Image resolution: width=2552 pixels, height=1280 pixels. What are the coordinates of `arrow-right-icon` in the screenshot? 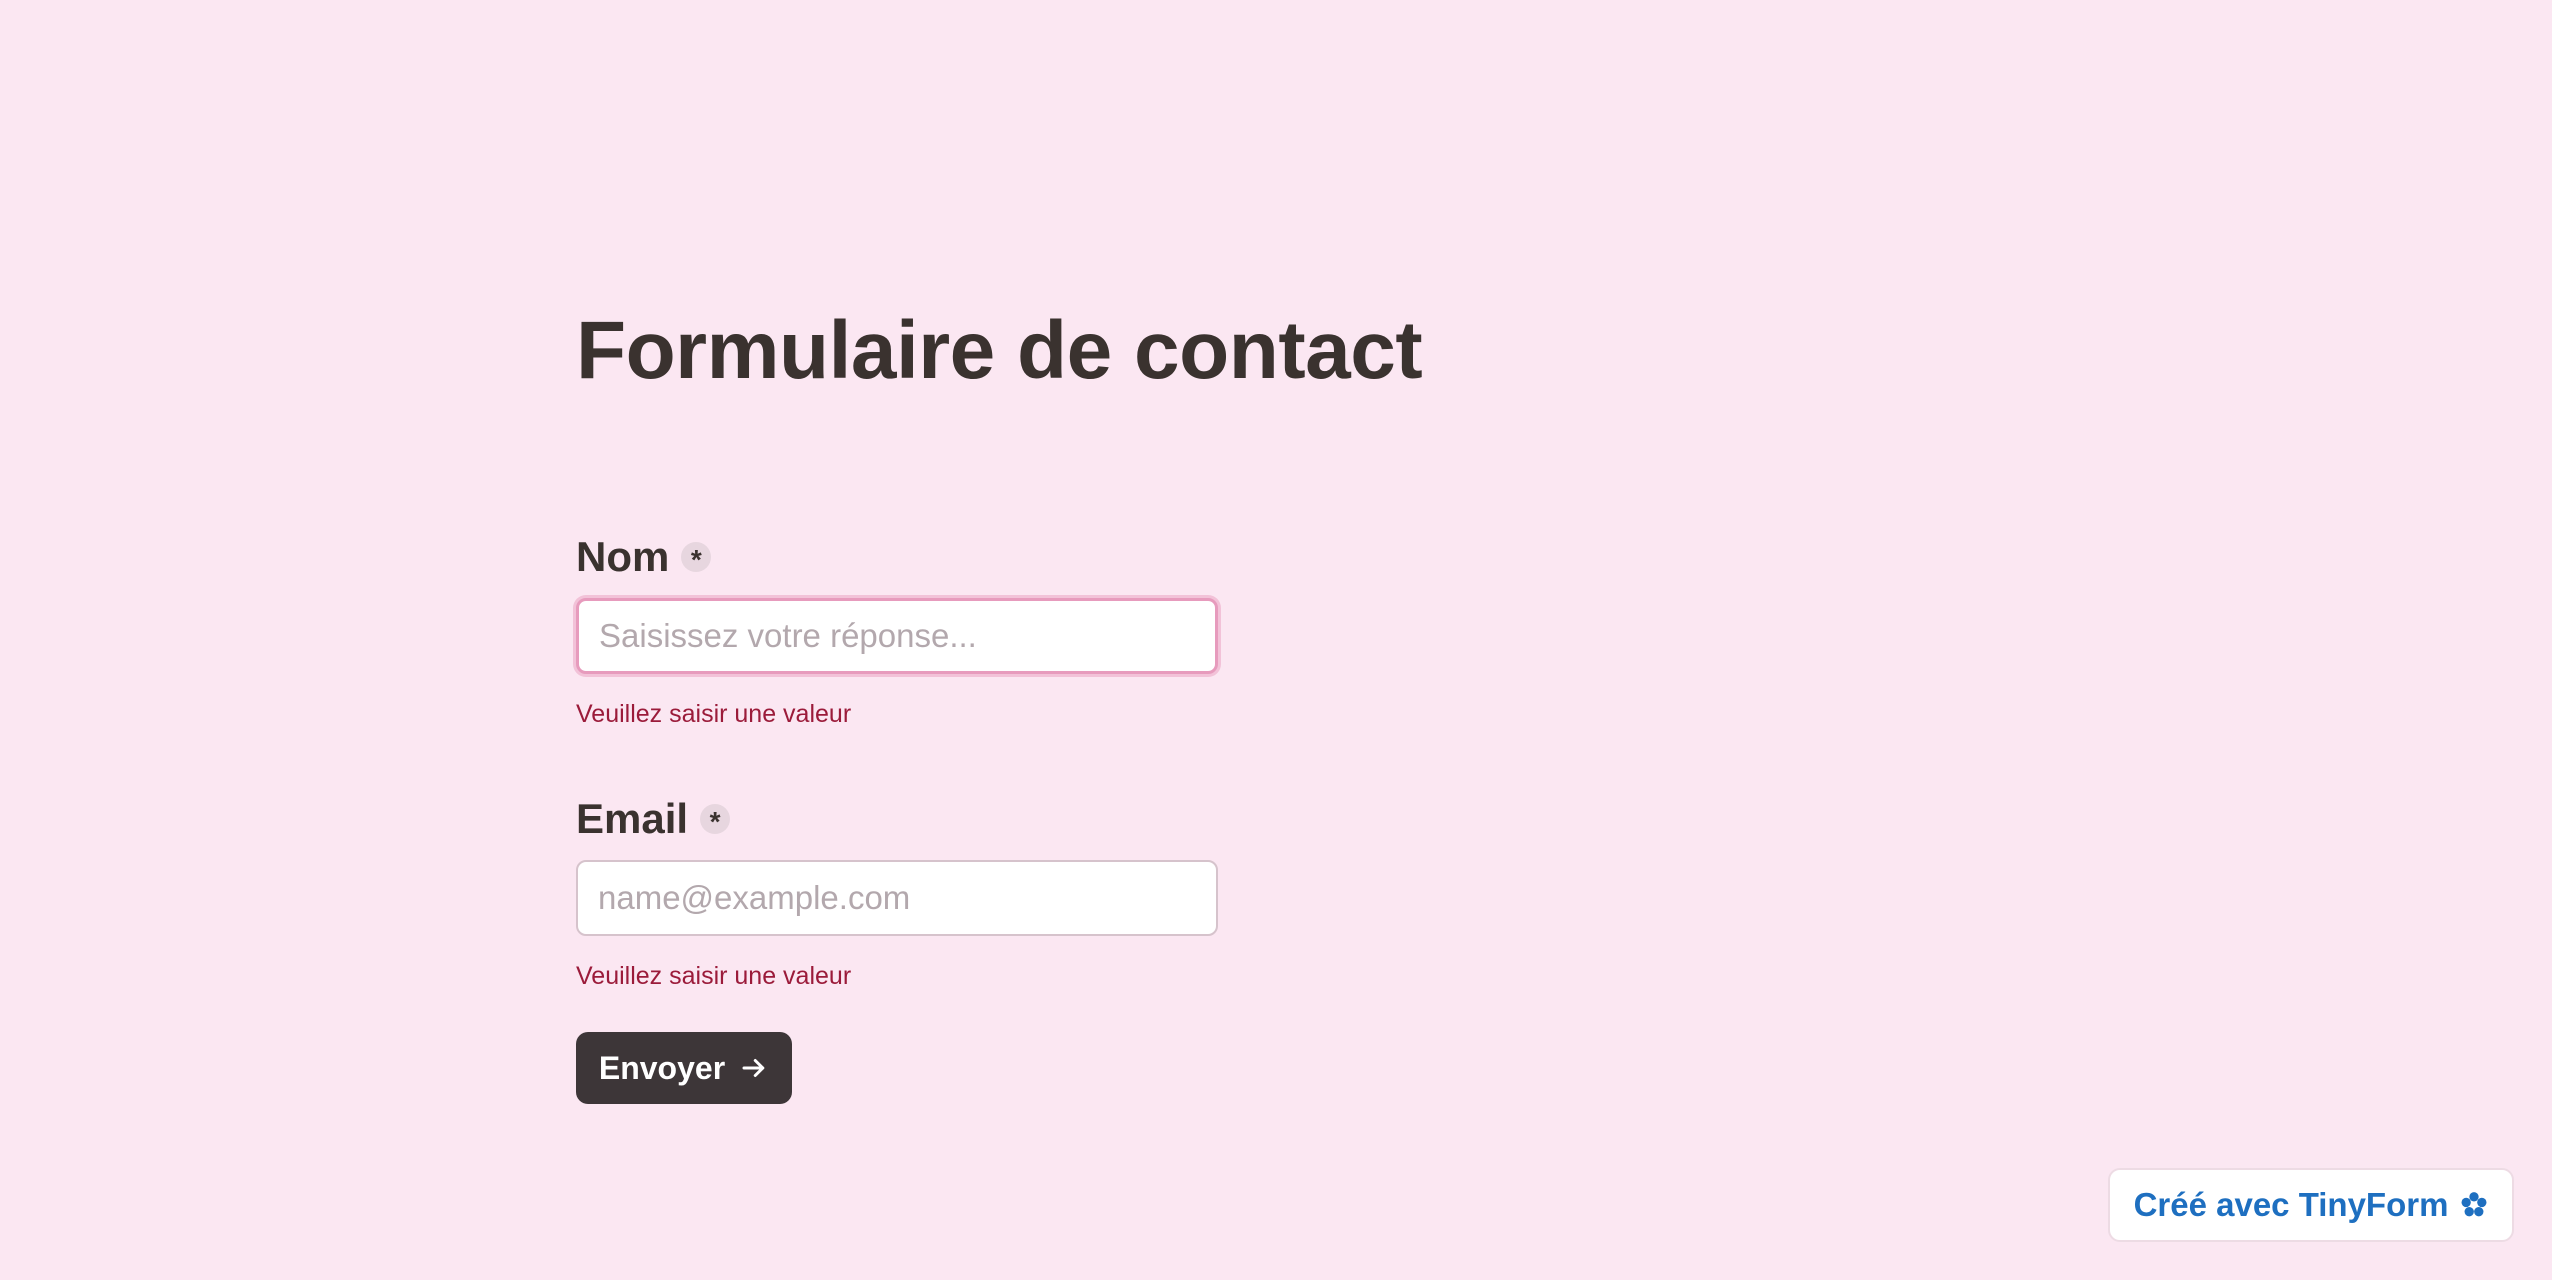 It's located at (754, 1068).